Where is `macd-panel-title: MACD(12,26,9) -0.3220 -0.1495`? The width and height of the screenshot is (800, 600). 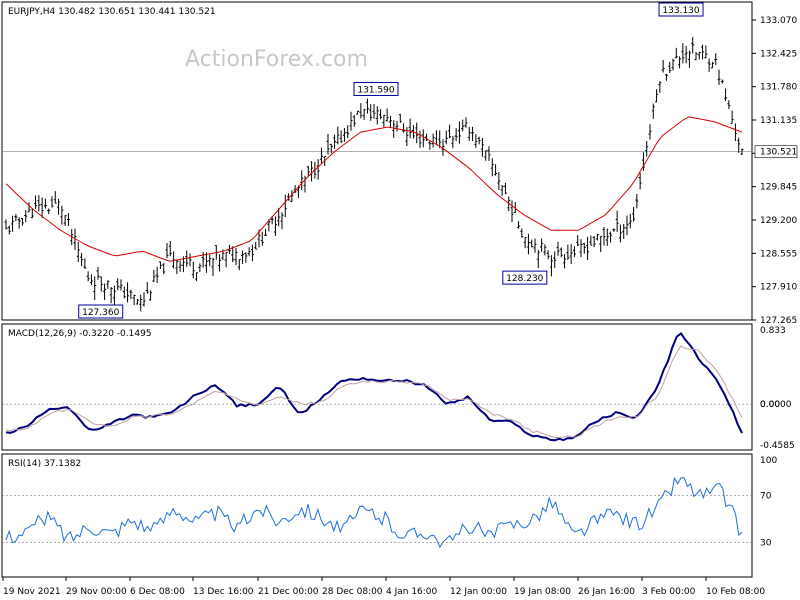 macd-panel-title: MACD(12,26,9) -0.3220 -0.1495 is located at coordinates (80, 334).